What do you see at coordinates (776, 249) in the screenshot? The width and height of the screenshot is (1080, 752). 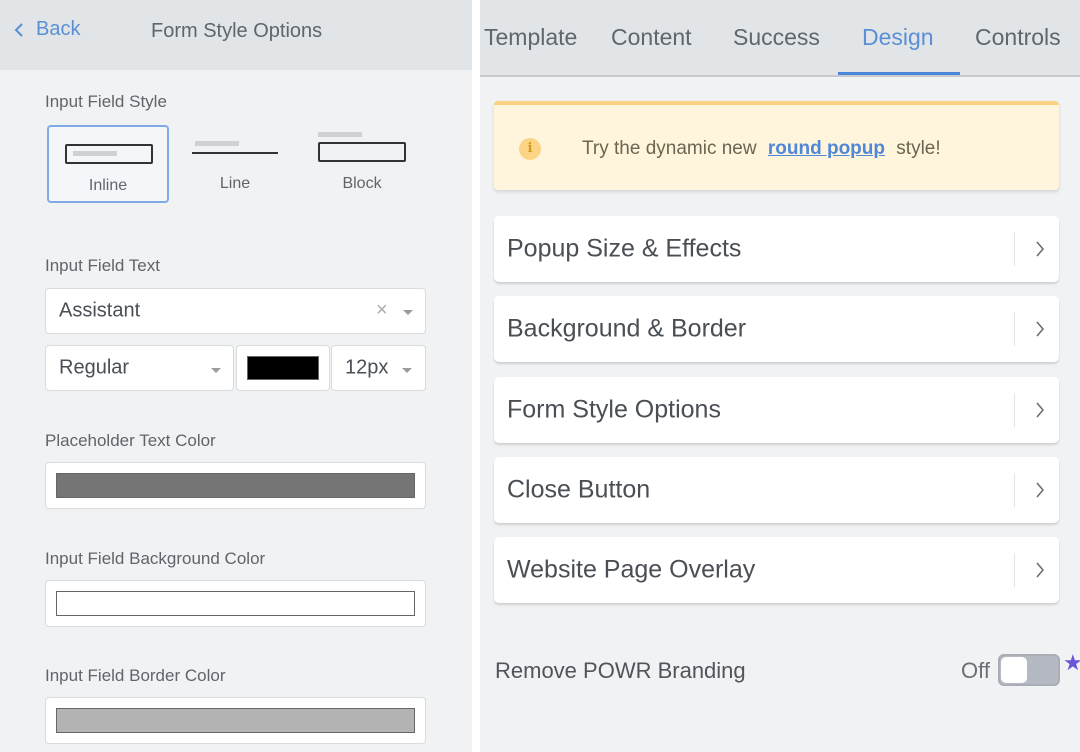 I see `section-popup-size-effects: Popup Size & Effects` at bounding box center [776, 249].